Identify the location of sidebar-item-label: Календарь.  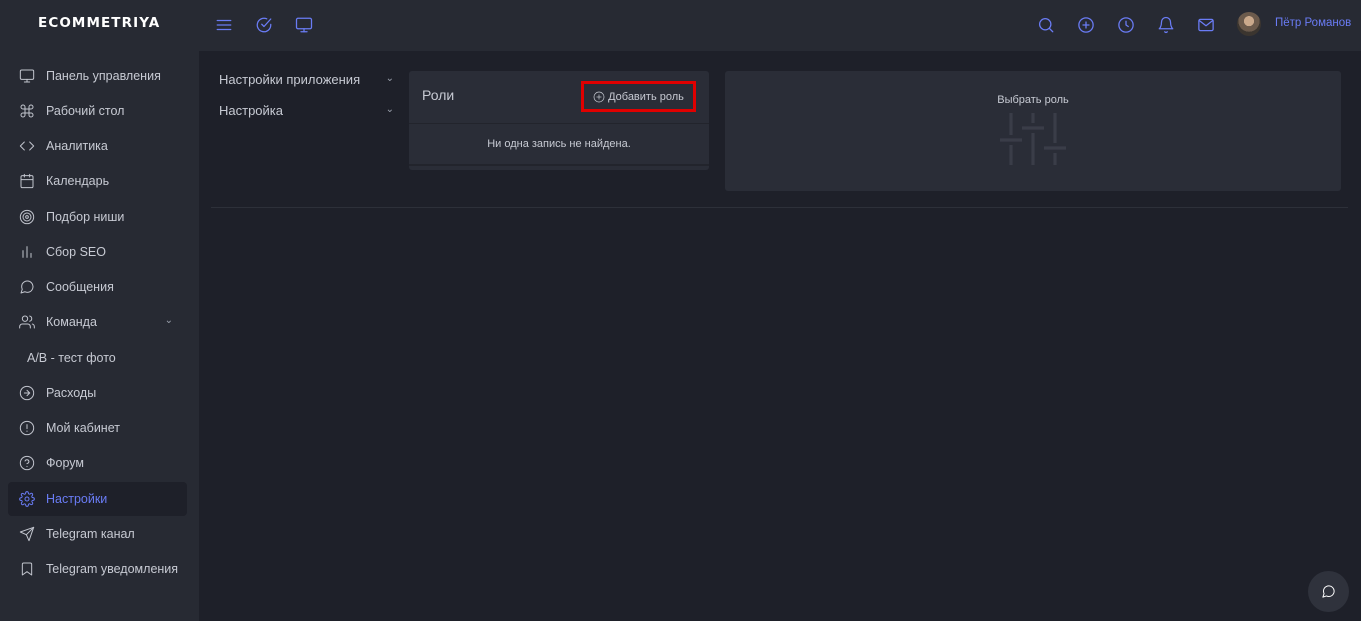
(78, 181).